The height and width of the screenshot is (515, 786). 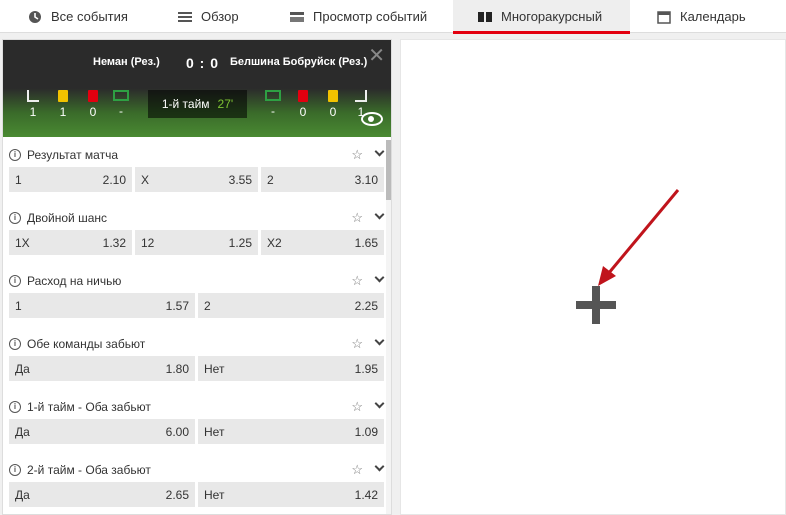 What do you see at coordinates (126, 62) in the screenshot?
I see `home-team-name: Неман (Рез.)` at bounding box center [126, 62].